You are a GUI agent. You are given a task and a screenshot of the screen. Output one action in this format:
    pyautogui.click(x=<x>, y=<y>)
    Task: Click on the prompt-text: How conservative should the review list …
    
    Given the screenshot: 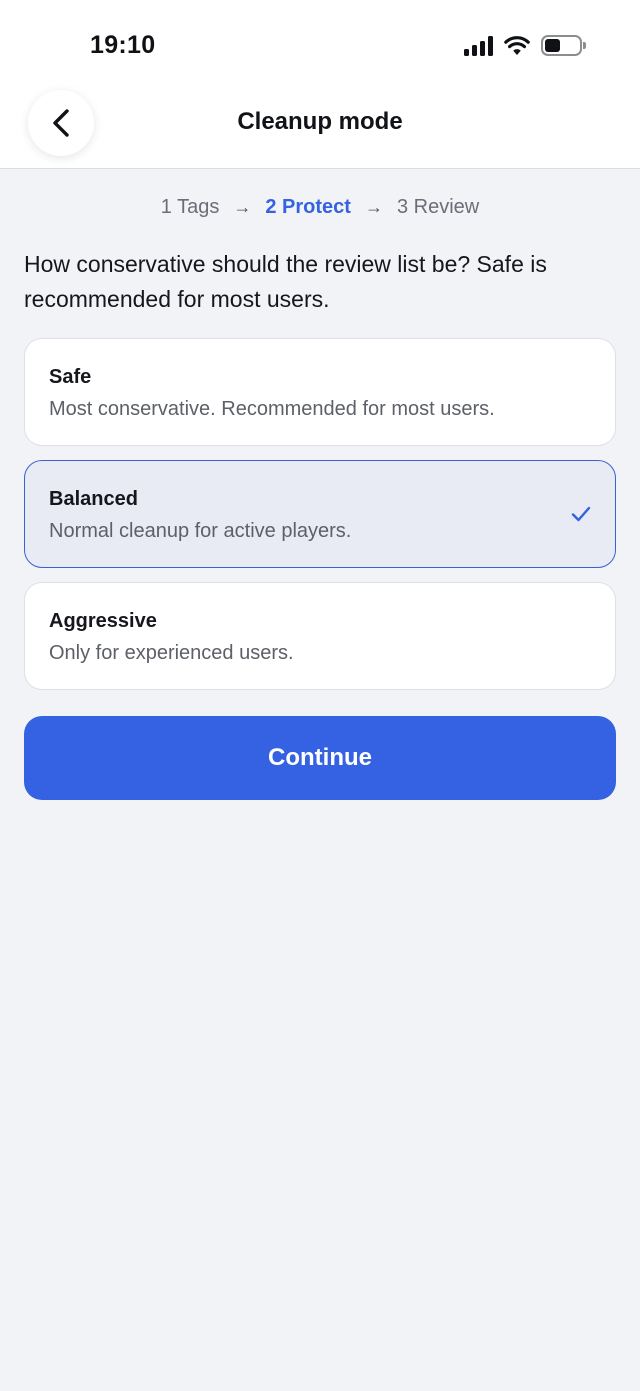 What is the action you would take?
    pyautogui.click(x=285, y=281)
    